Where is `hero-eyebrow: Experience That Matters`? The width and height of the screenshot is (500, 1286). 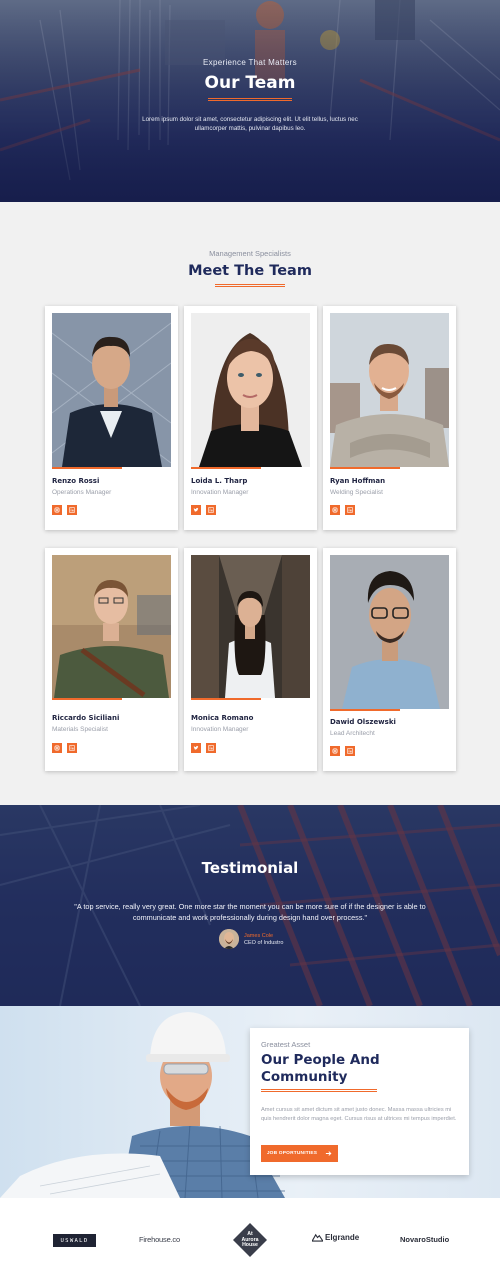
hero-eyebrow: Experience That Matters is located at coordinates (250, 62).